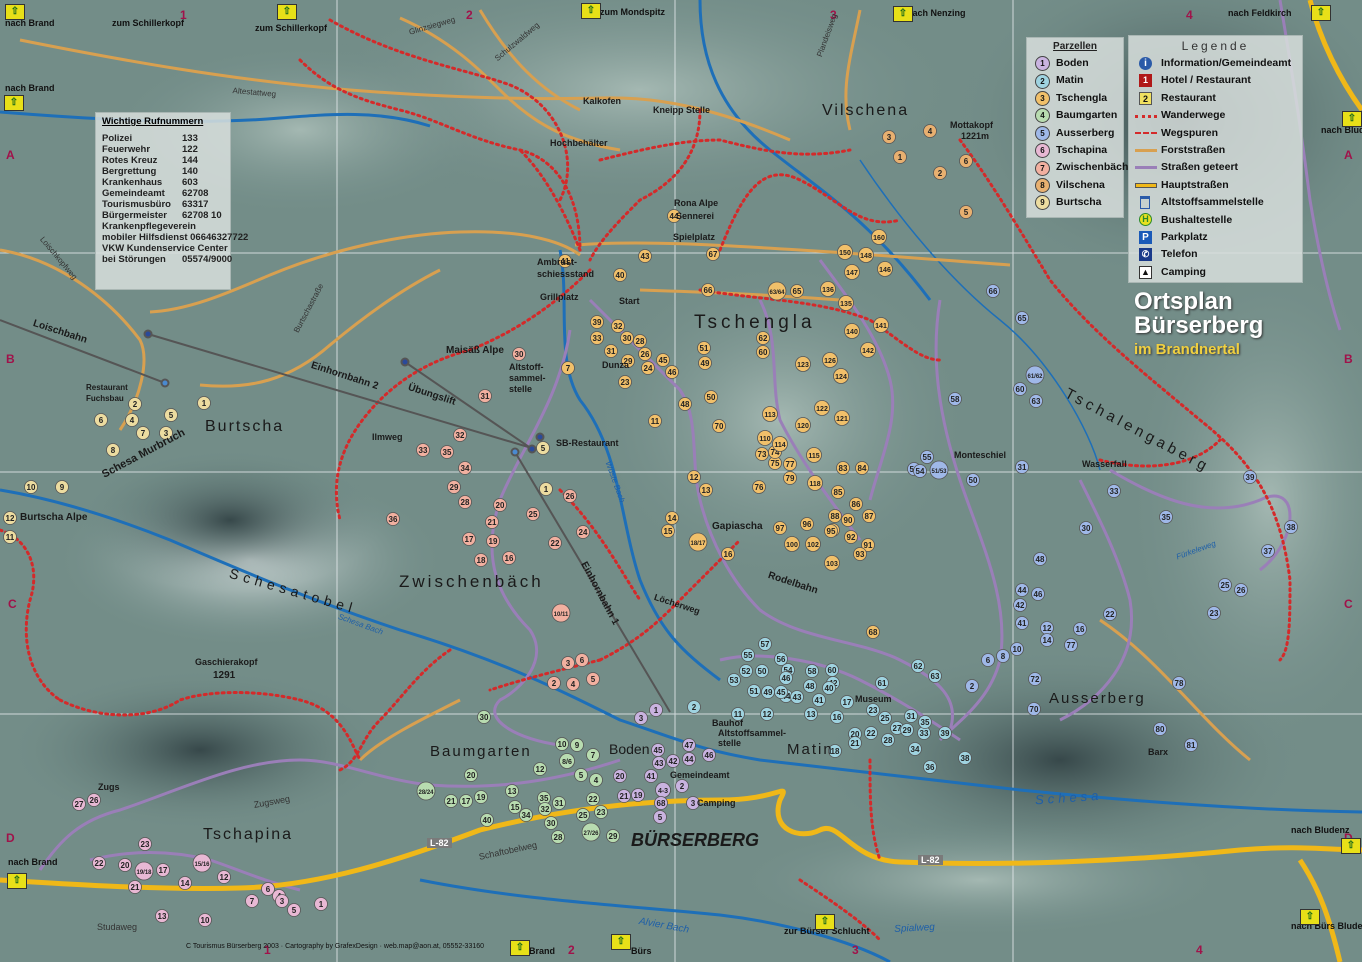 This screenshot has width=1362, height=962. I want to click on parcel-marker: 142, so click(868, 350).